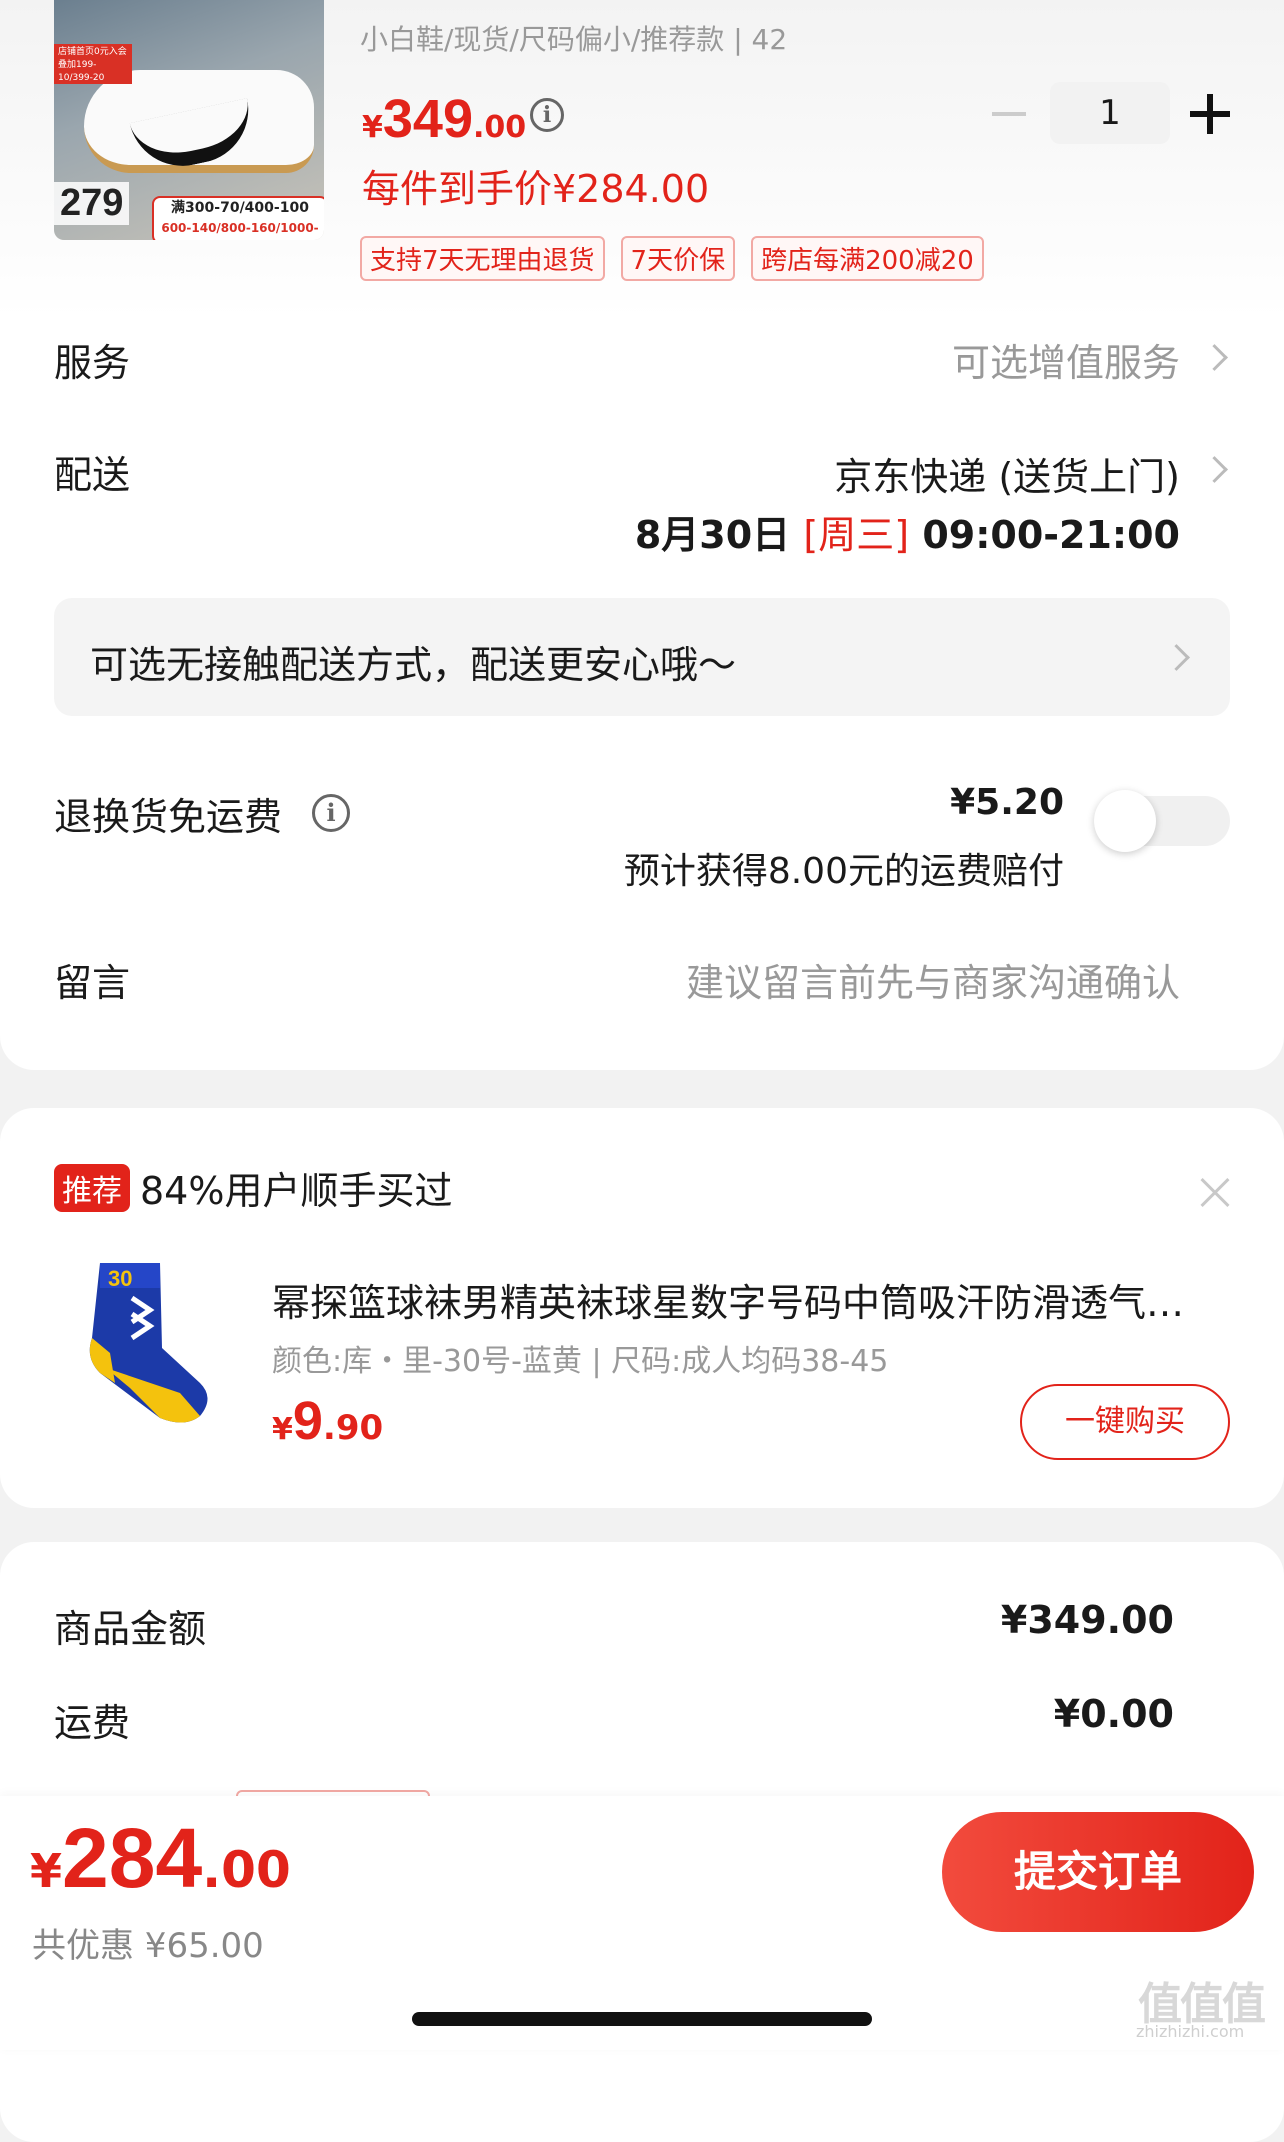 The width and height of the screenshot is (1284, 2142). Describe the element at coordinates (307, 1421) in the screenshot. I see `rec-price-integer: 9` at that location.